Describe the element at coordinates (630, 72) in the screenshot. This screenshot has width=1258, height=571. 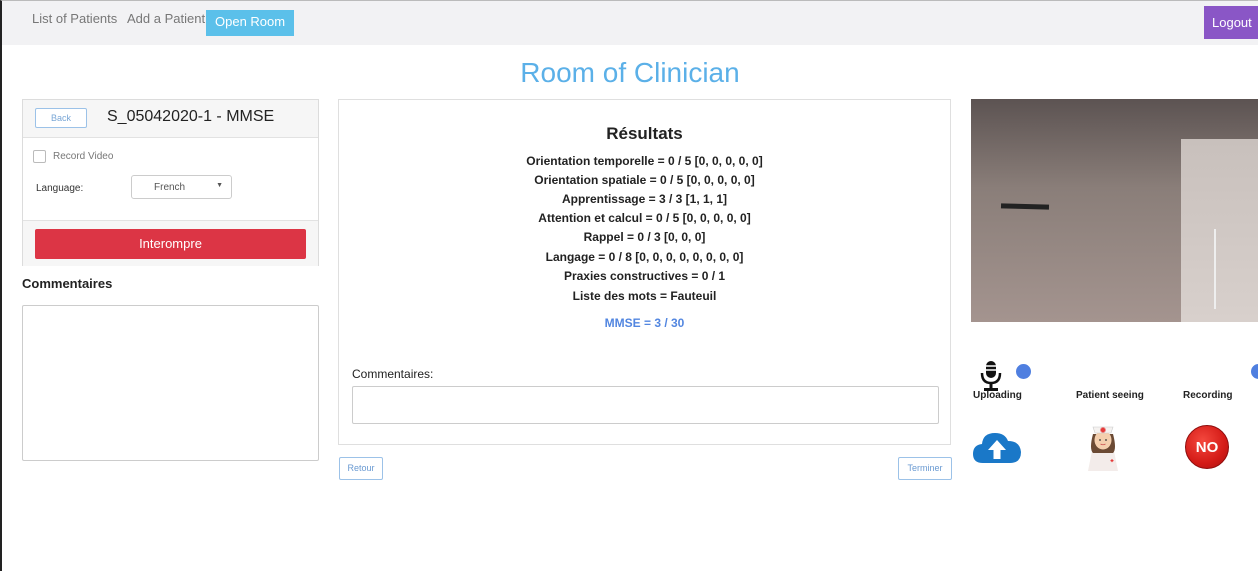
I see `page-title: Room of Clinician` at that location.